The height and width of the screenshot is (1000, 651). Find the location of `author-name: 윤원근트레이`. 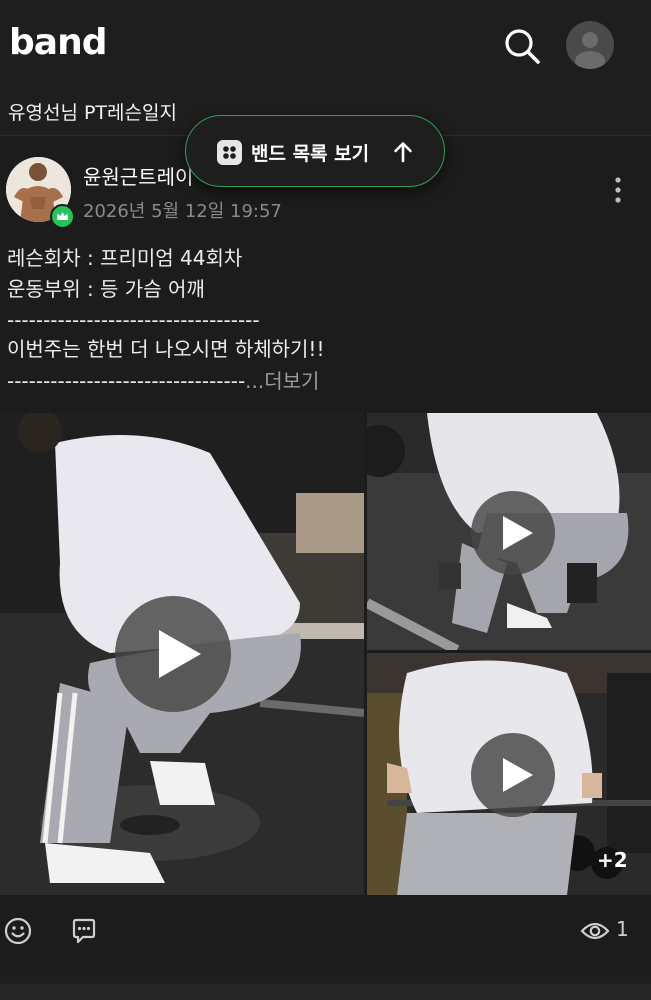

author-name: 윤원근트레이 is located at coordinates (138, 175).